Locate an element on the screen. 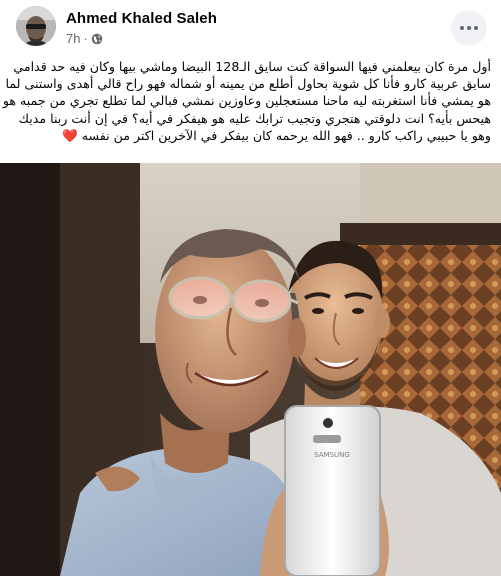 This screenshot has height=576, width=501. more-options-icon is located at coordinates (462, 28).